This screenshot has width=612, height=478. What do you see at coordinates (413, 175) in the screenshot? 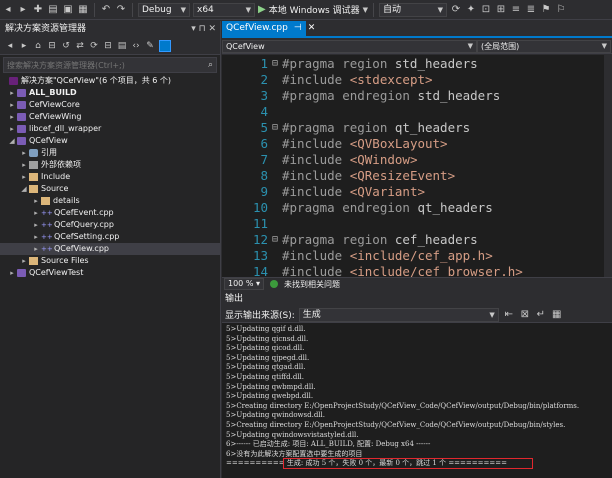
I see `code-line: 8 #include <QResizeEvent>` at bounding box center [413, 175].